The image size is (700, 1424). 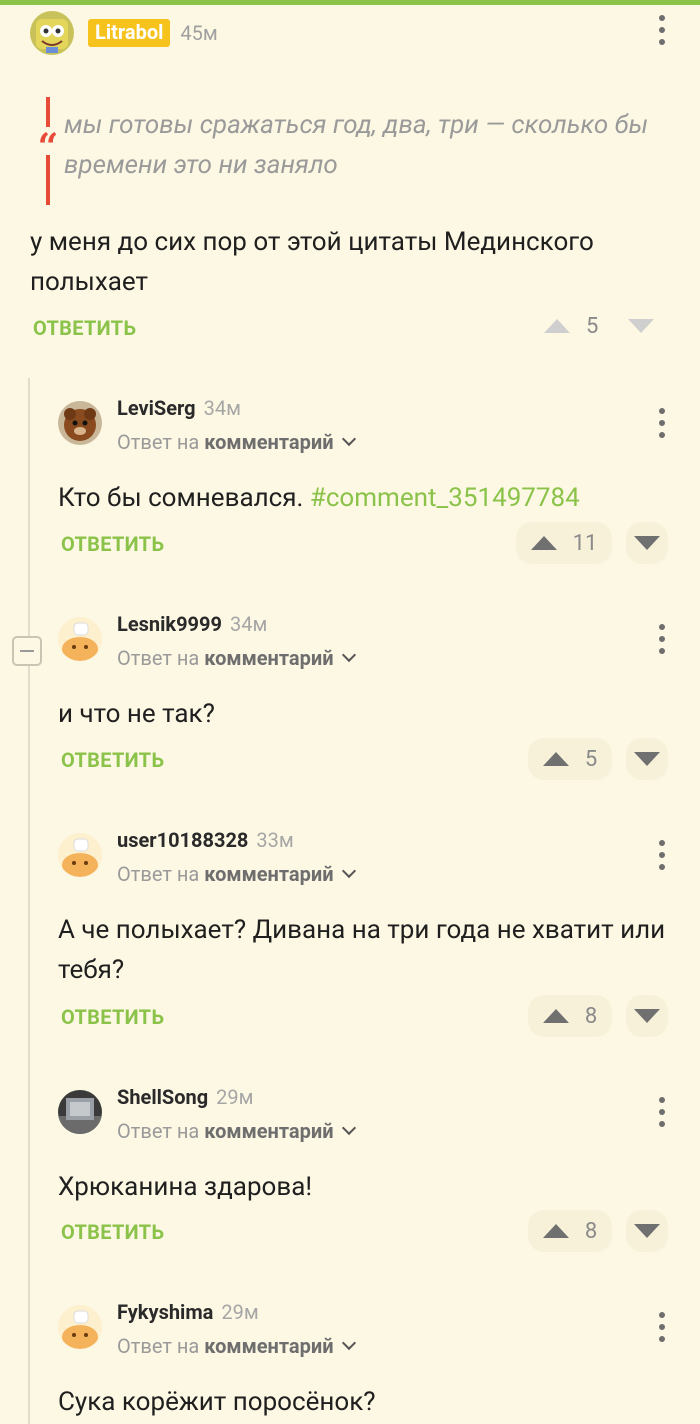 What do you see at coordinates (165, 1312) in the screenshot?
I see `author-name: Fykyshima` at bounding box center [165, 1312].